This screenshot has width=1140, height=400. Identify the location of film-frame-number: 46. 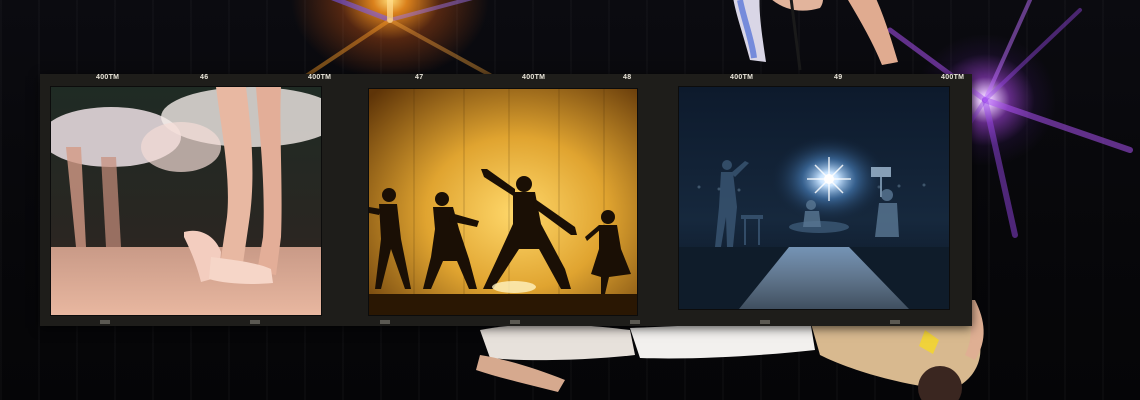
(204, 77).